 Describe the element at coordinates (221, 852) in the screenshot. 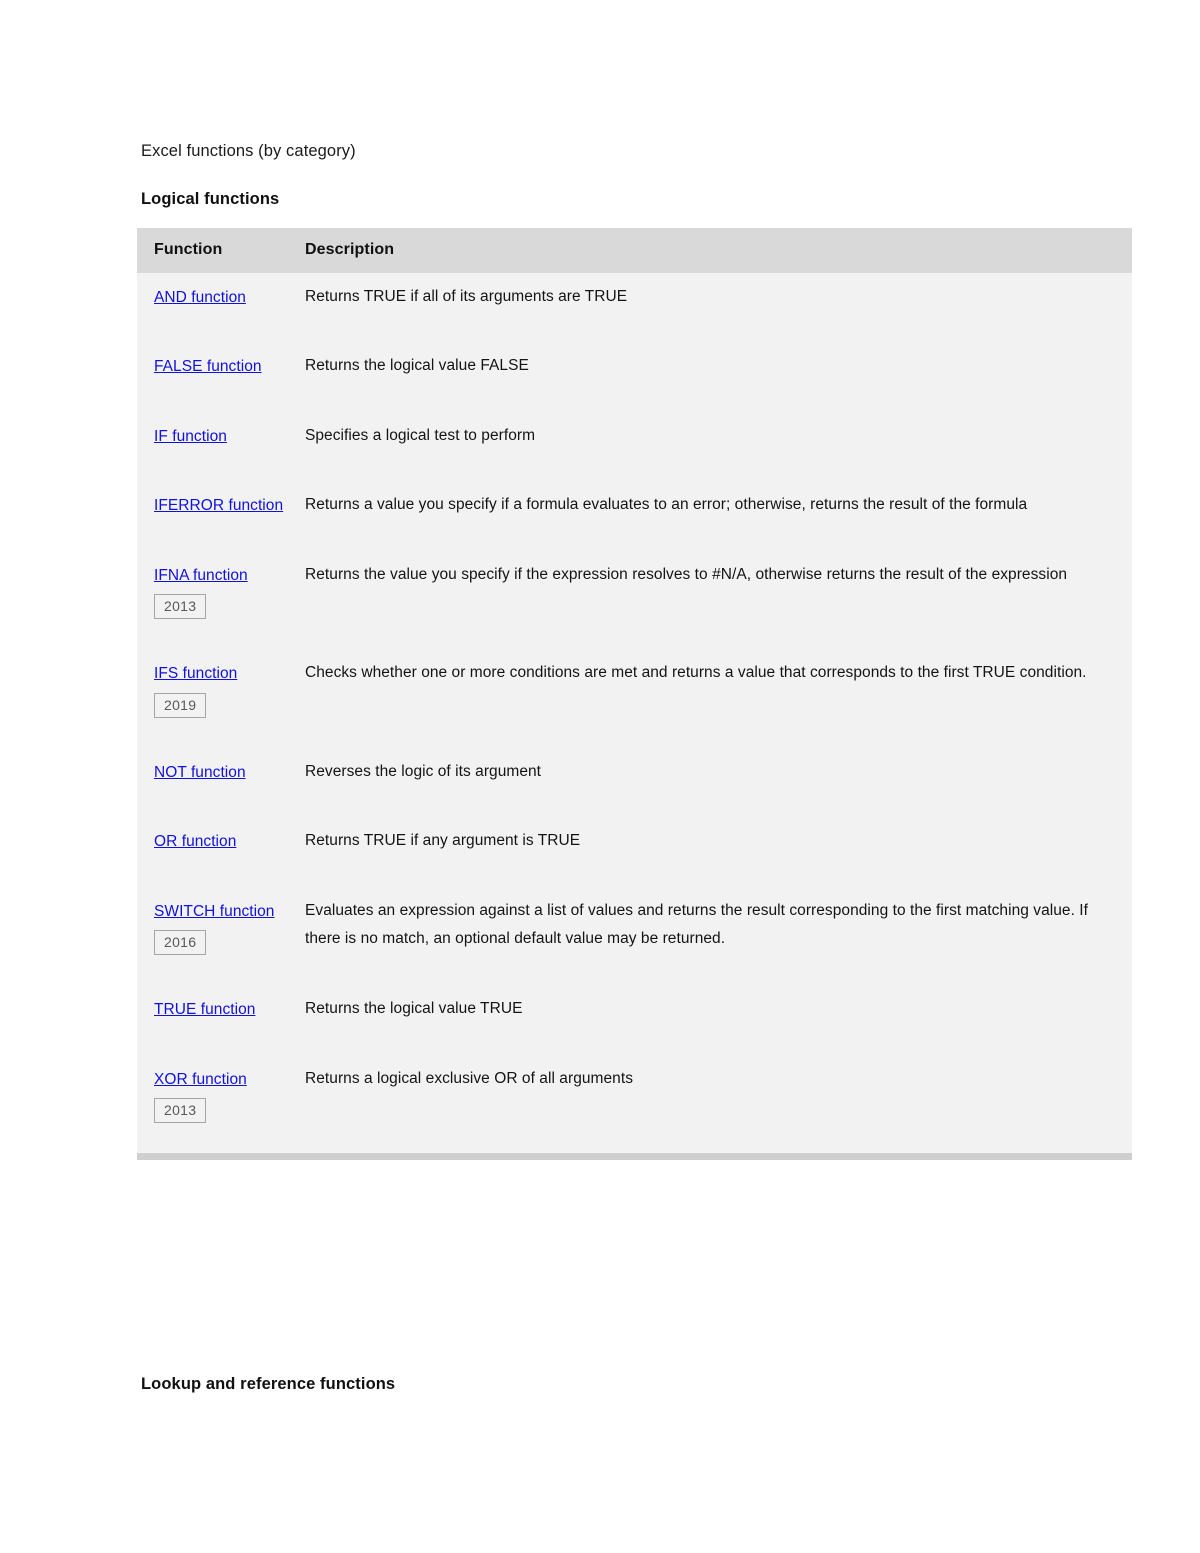

I see `function-cell: OR function` at that location.